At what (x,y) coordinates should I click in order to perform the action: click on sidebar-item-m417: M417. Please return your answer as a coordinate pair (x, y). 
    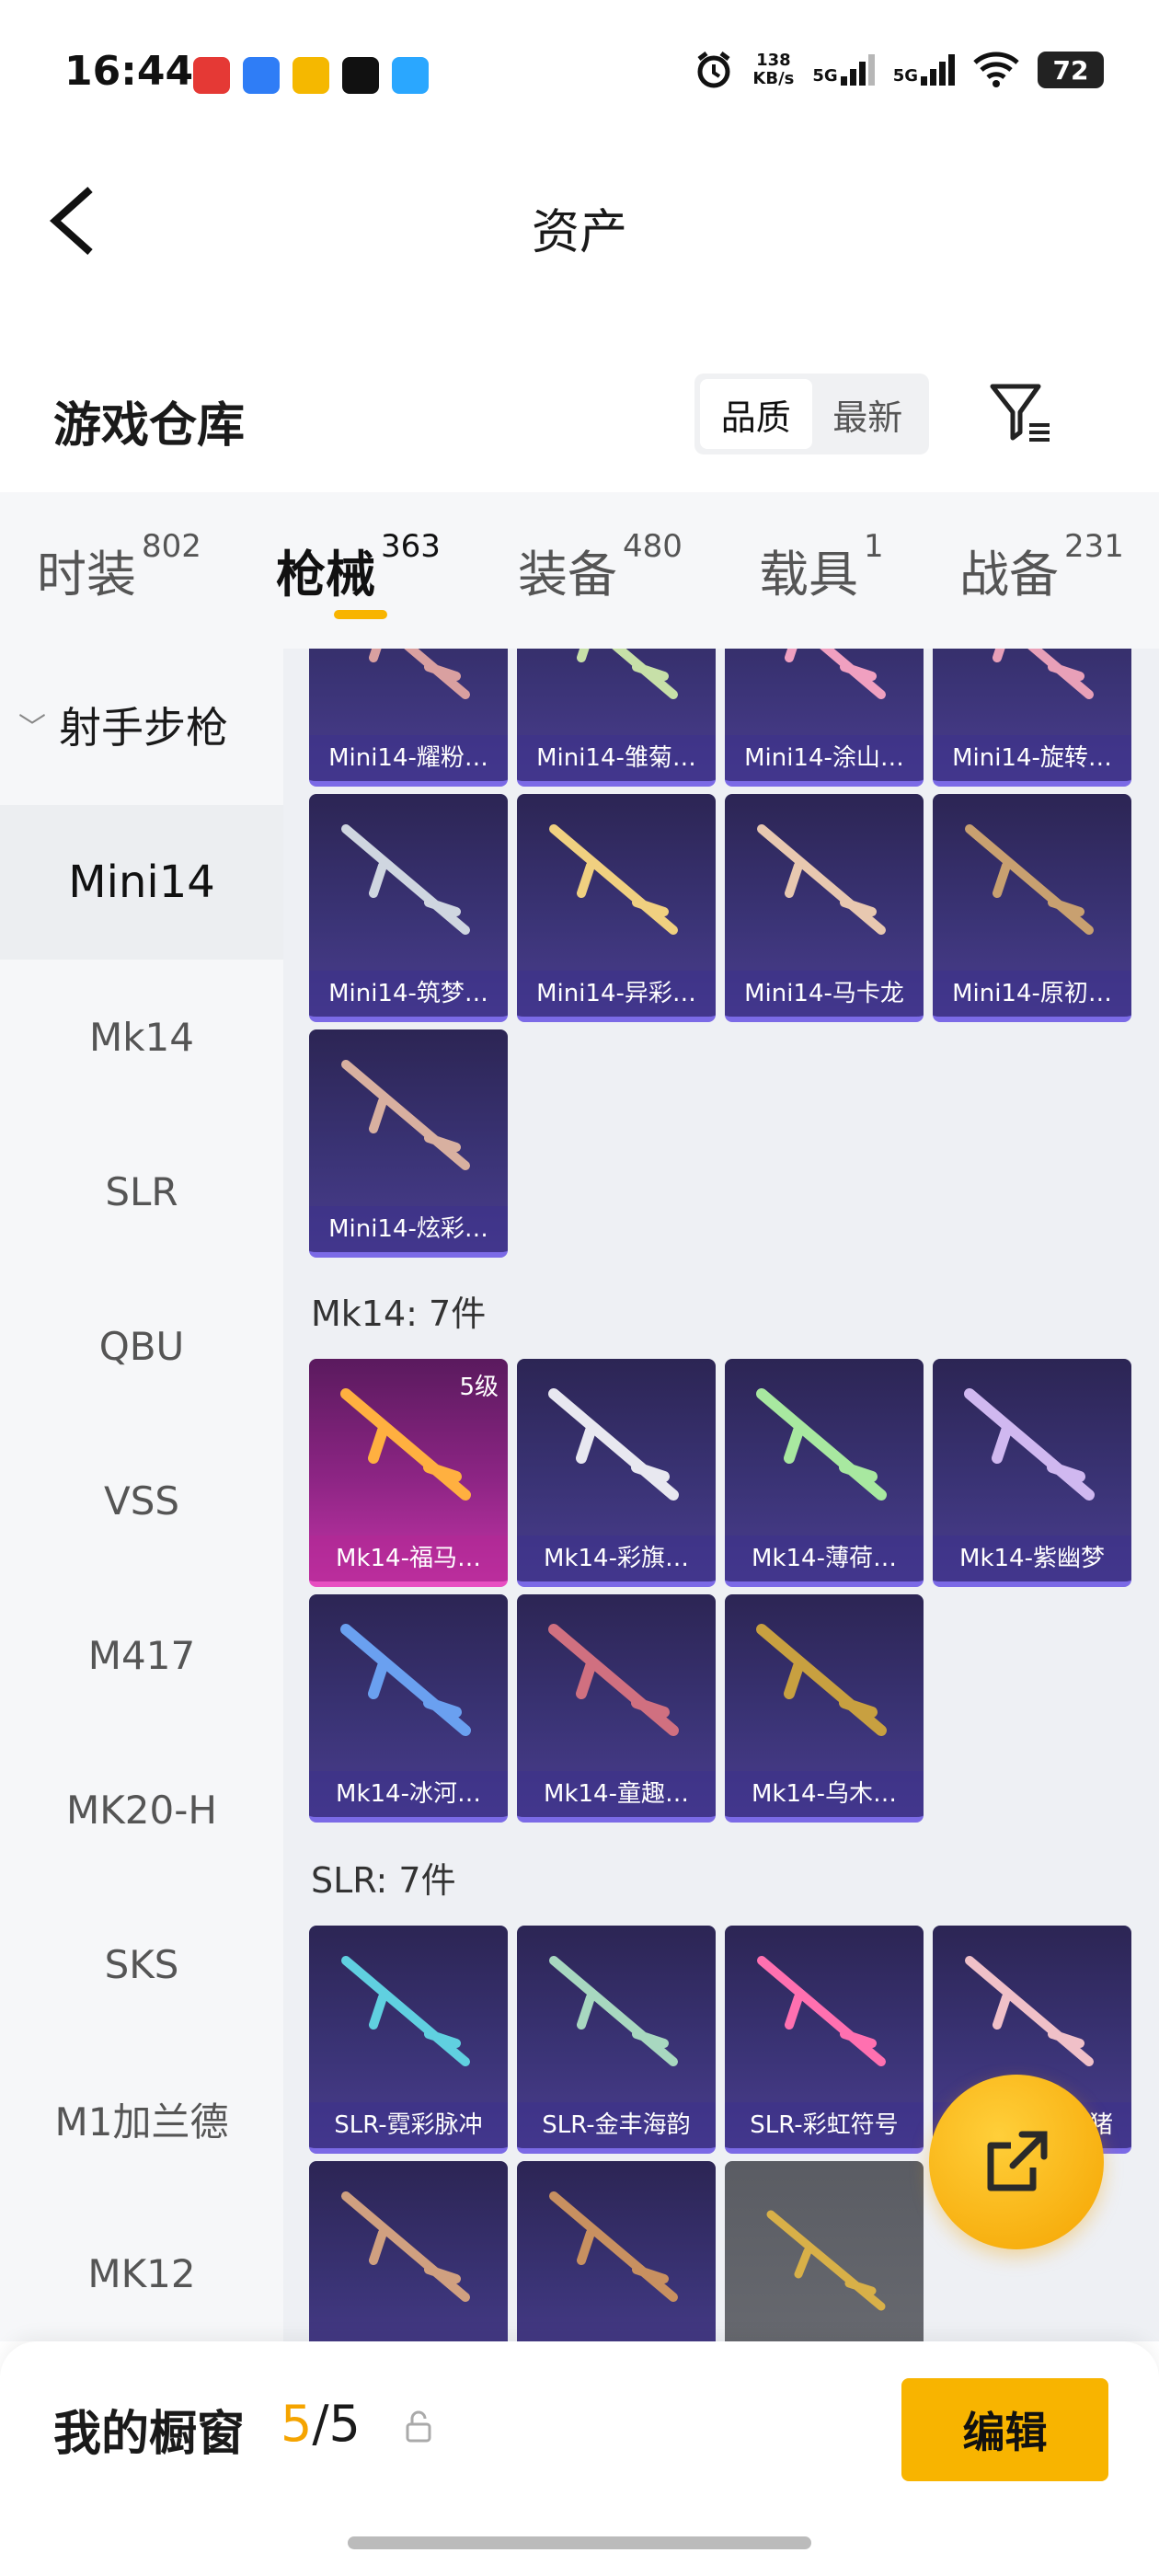
    Looking at the image, I should click on (141, 1655).